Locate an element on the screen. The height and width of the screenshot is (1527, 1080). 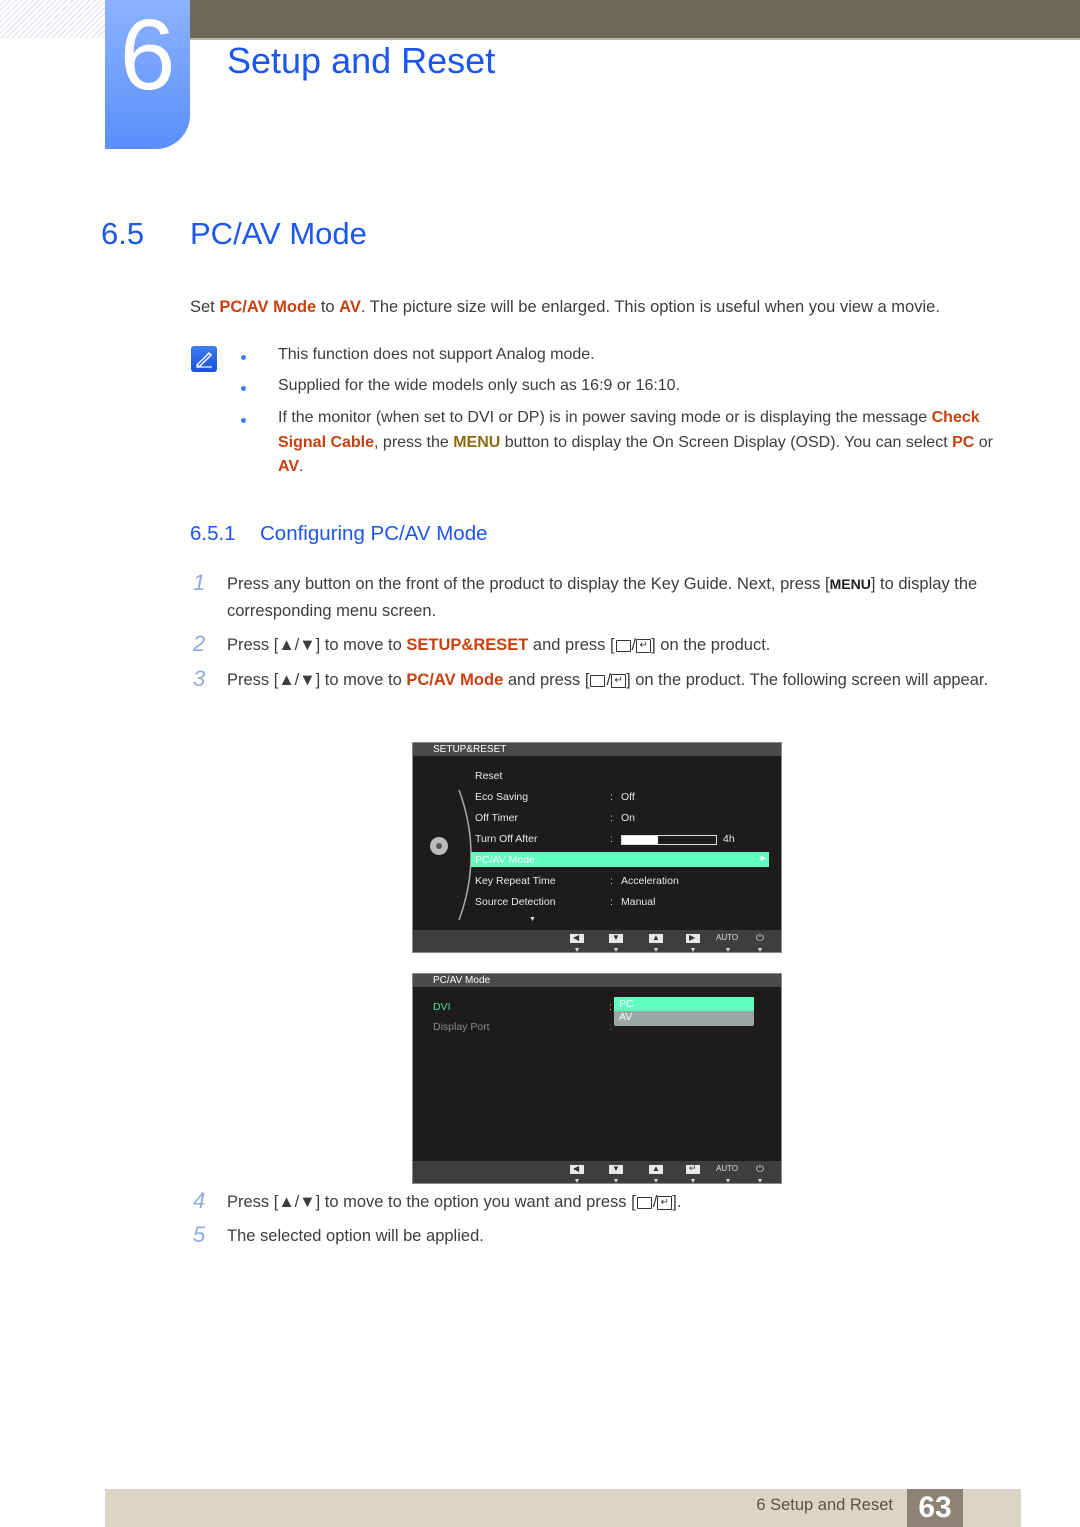
text: or is located at coordinates (983, 442).